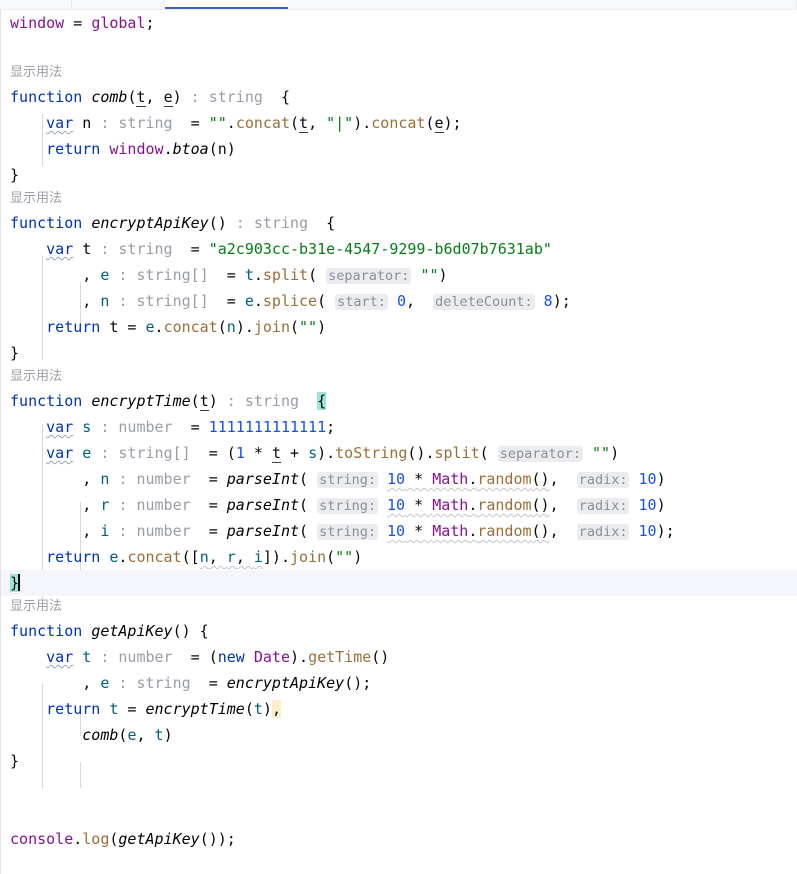  I want to click on code-line-23: , e : string = encryptApiKey();, so click(399, 683).